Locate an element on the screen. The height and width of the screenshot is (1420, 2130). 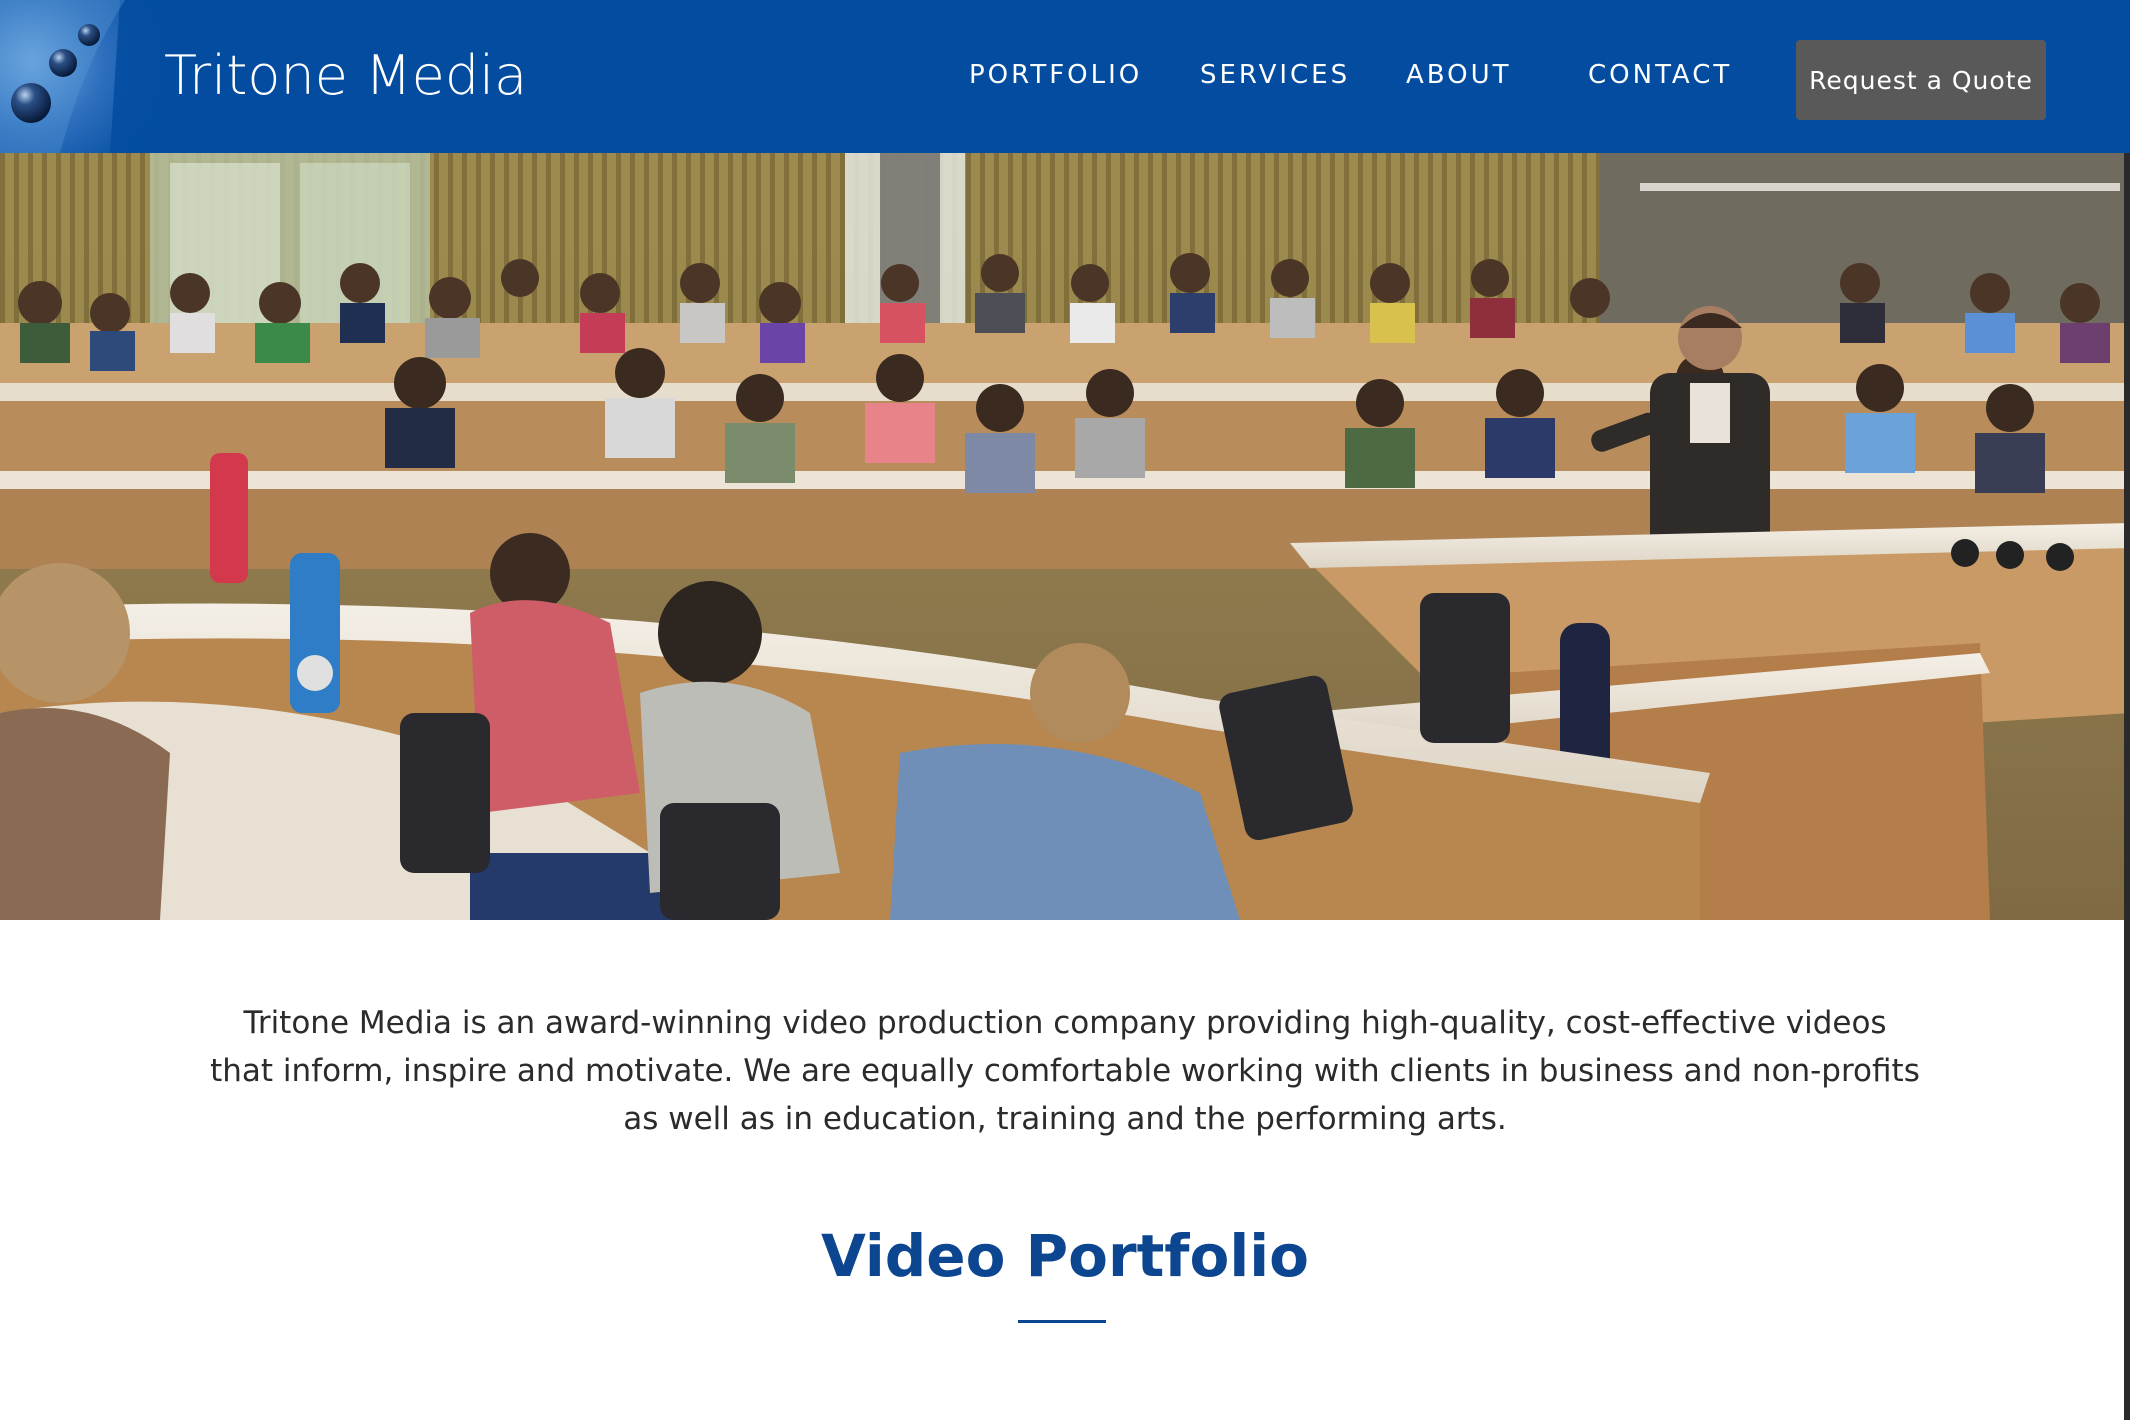
nav-contact: CONTACT is located at coordinates (1660, 75).